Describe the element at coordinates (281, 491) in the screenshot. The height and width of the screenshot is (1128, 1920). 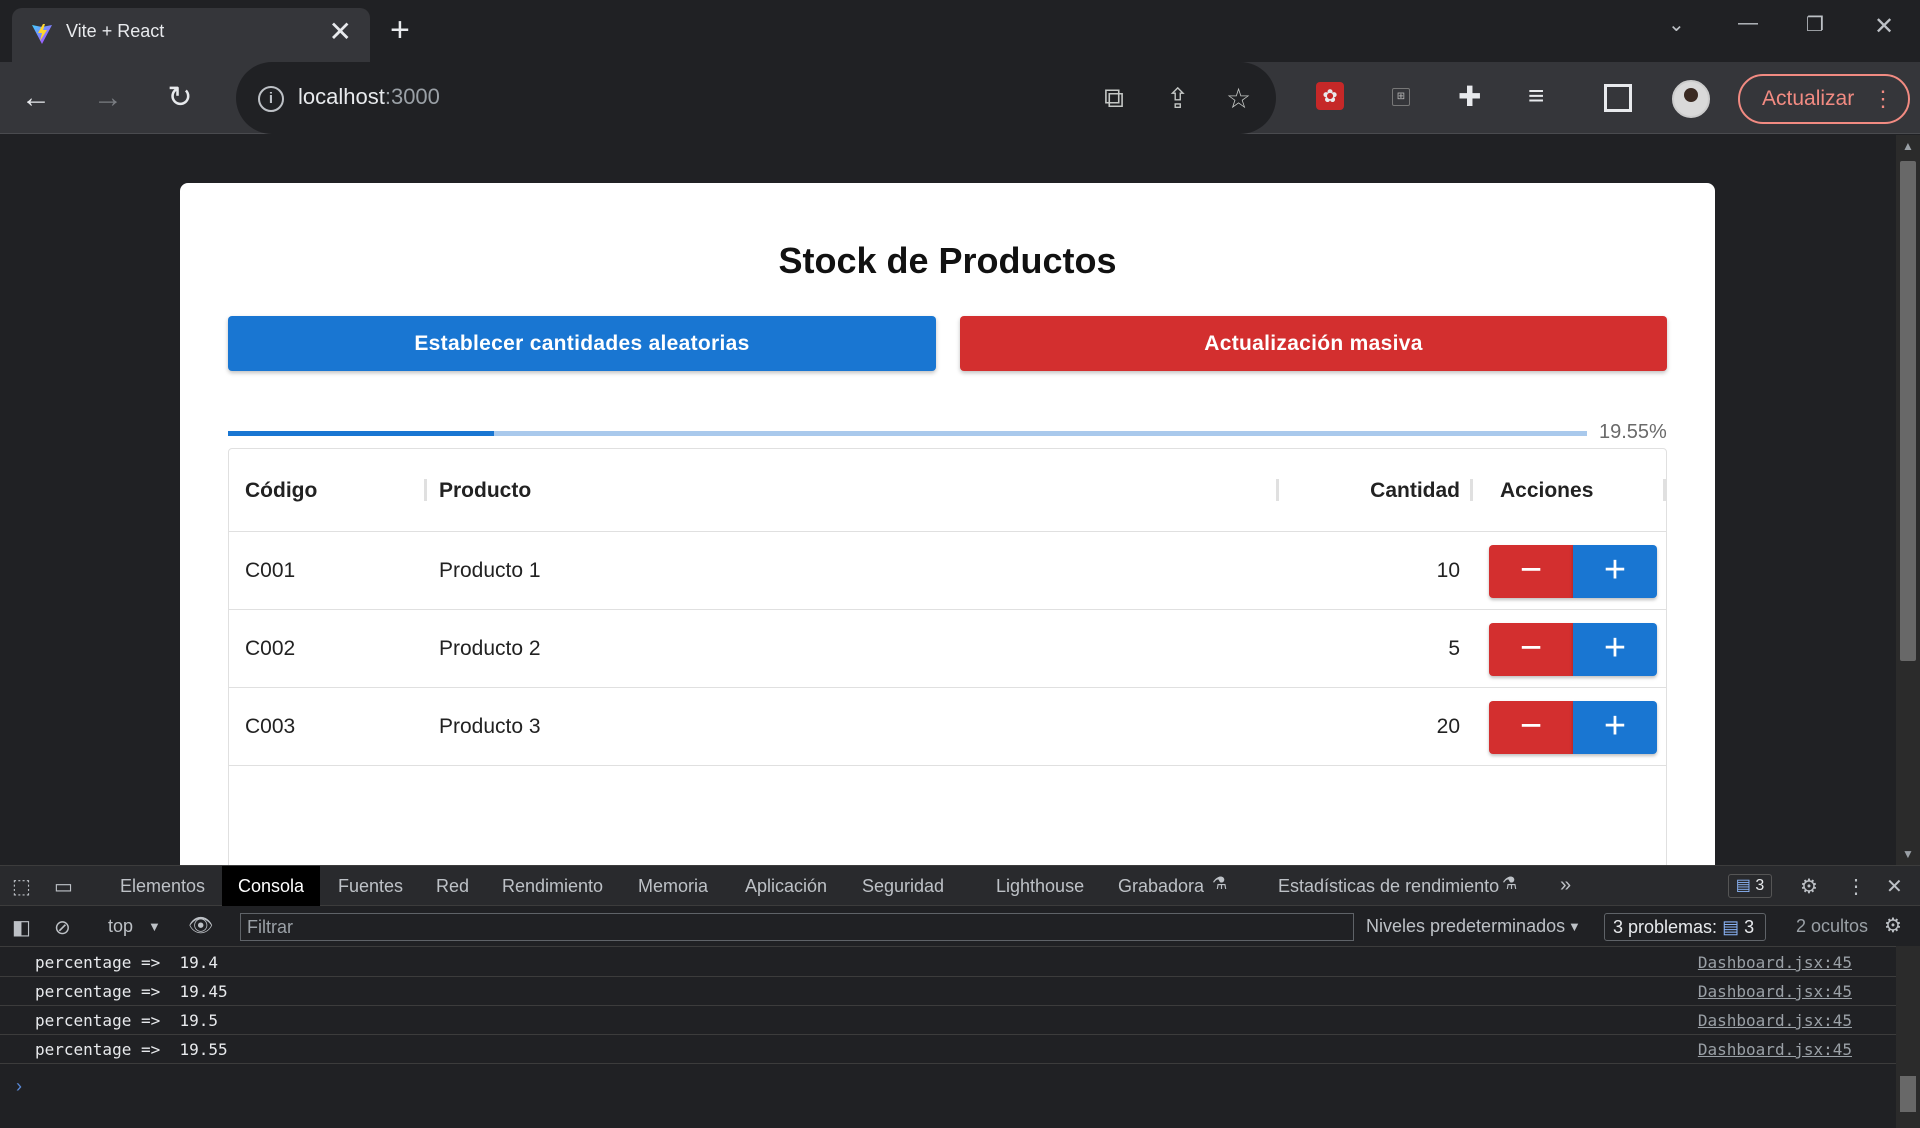
I see `header-code: Código` at that location.